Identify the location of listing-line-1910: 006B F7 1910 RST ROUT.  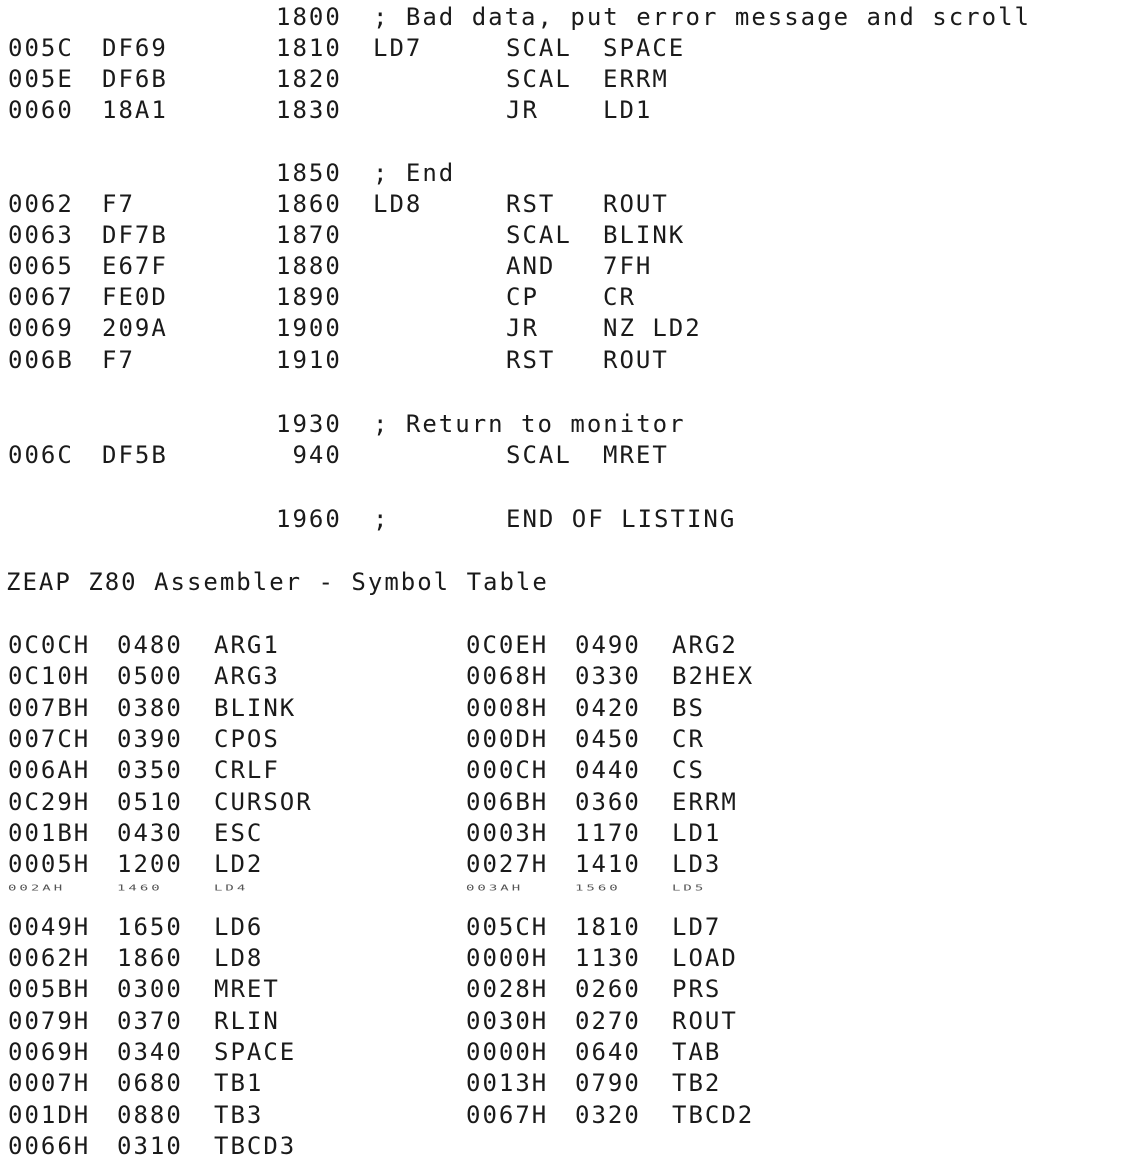
(333, 360).